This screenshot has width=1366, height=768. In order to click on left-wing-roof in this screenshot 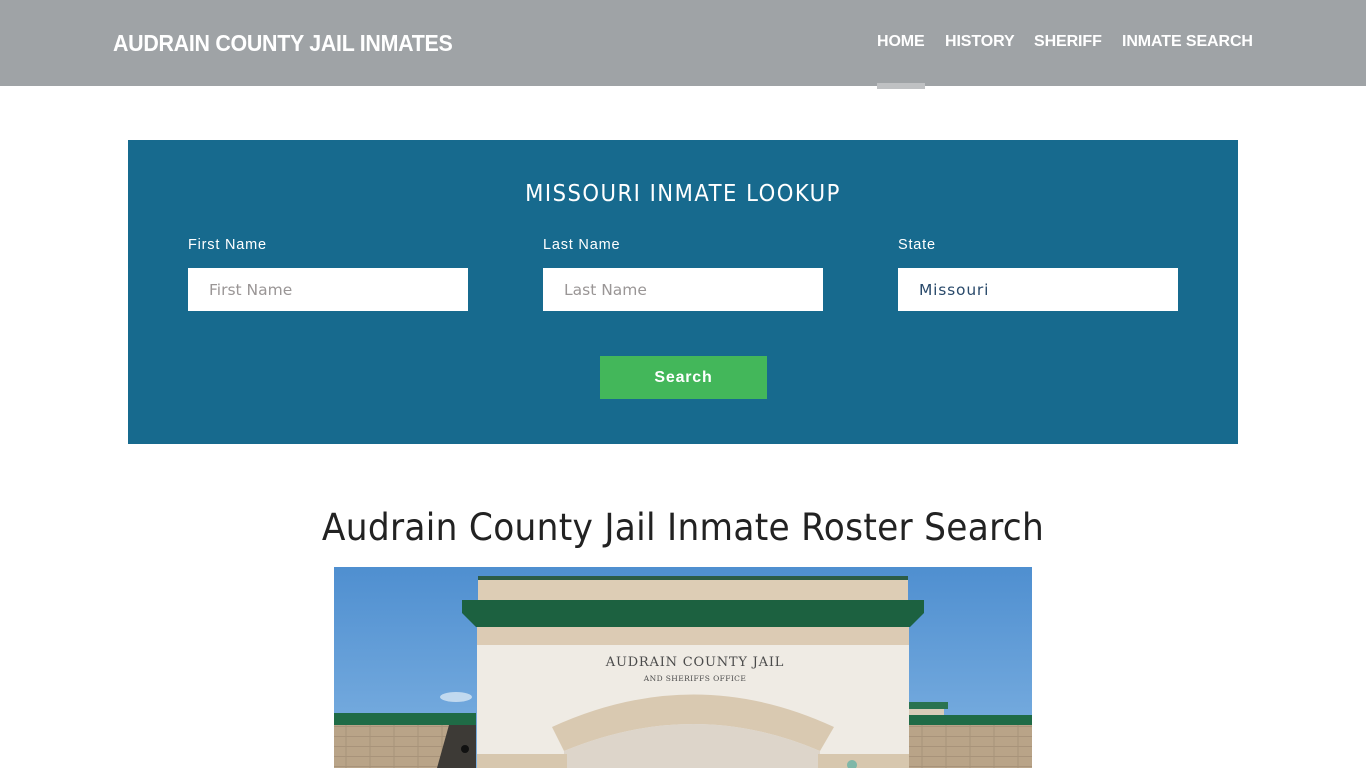, I will do `click(405, 719)`.